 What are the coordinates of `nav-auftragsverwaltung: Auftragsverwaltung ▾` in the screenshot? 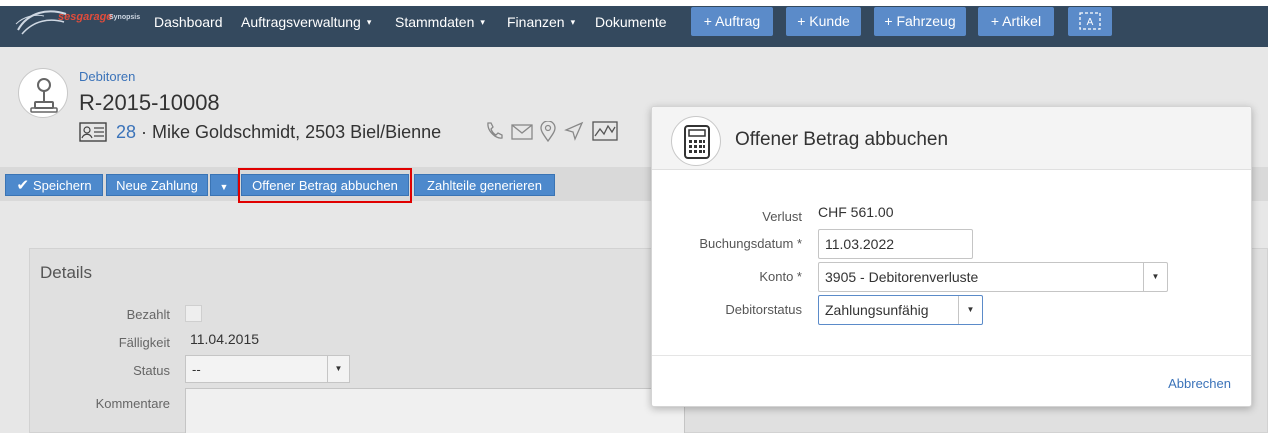 It's located at (306, 22).